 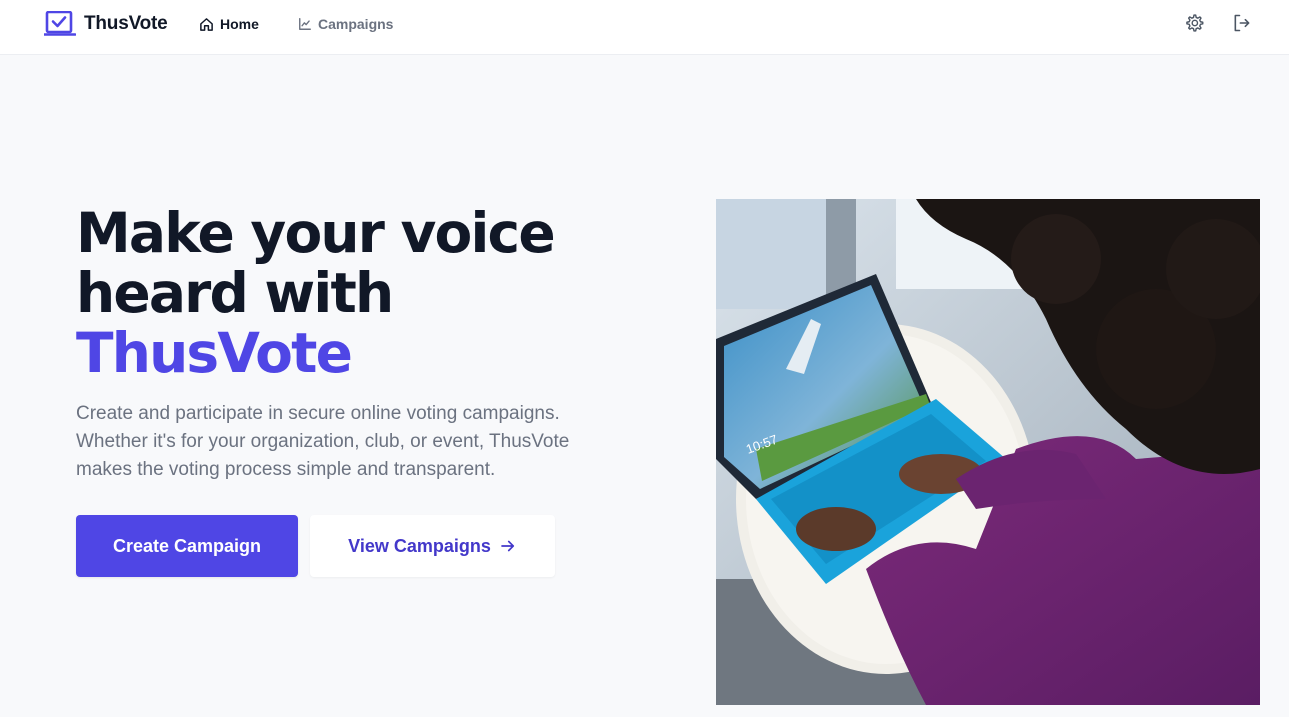 What do you see at coordinates (214, 353) in the screenshot?
I see `hero-title-accent: ThusVote` at bounding box center [214, 353].